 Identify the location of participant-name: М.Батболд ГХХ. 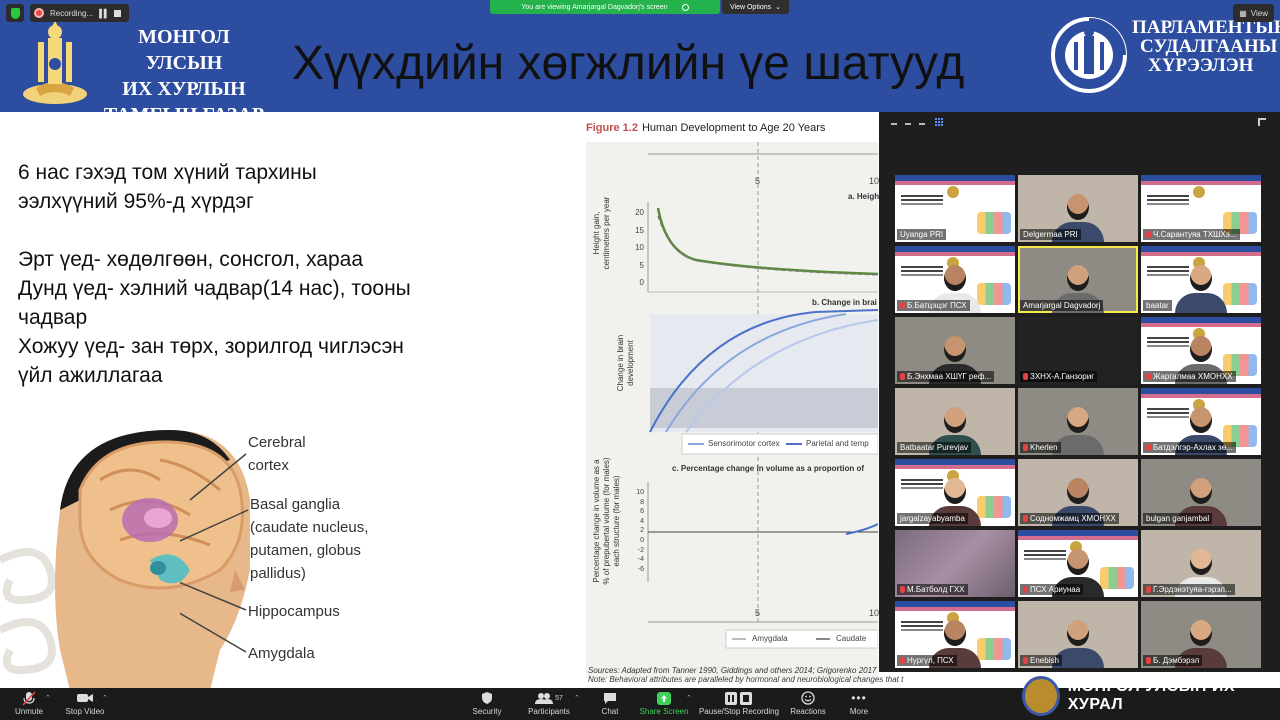
(932, 589).